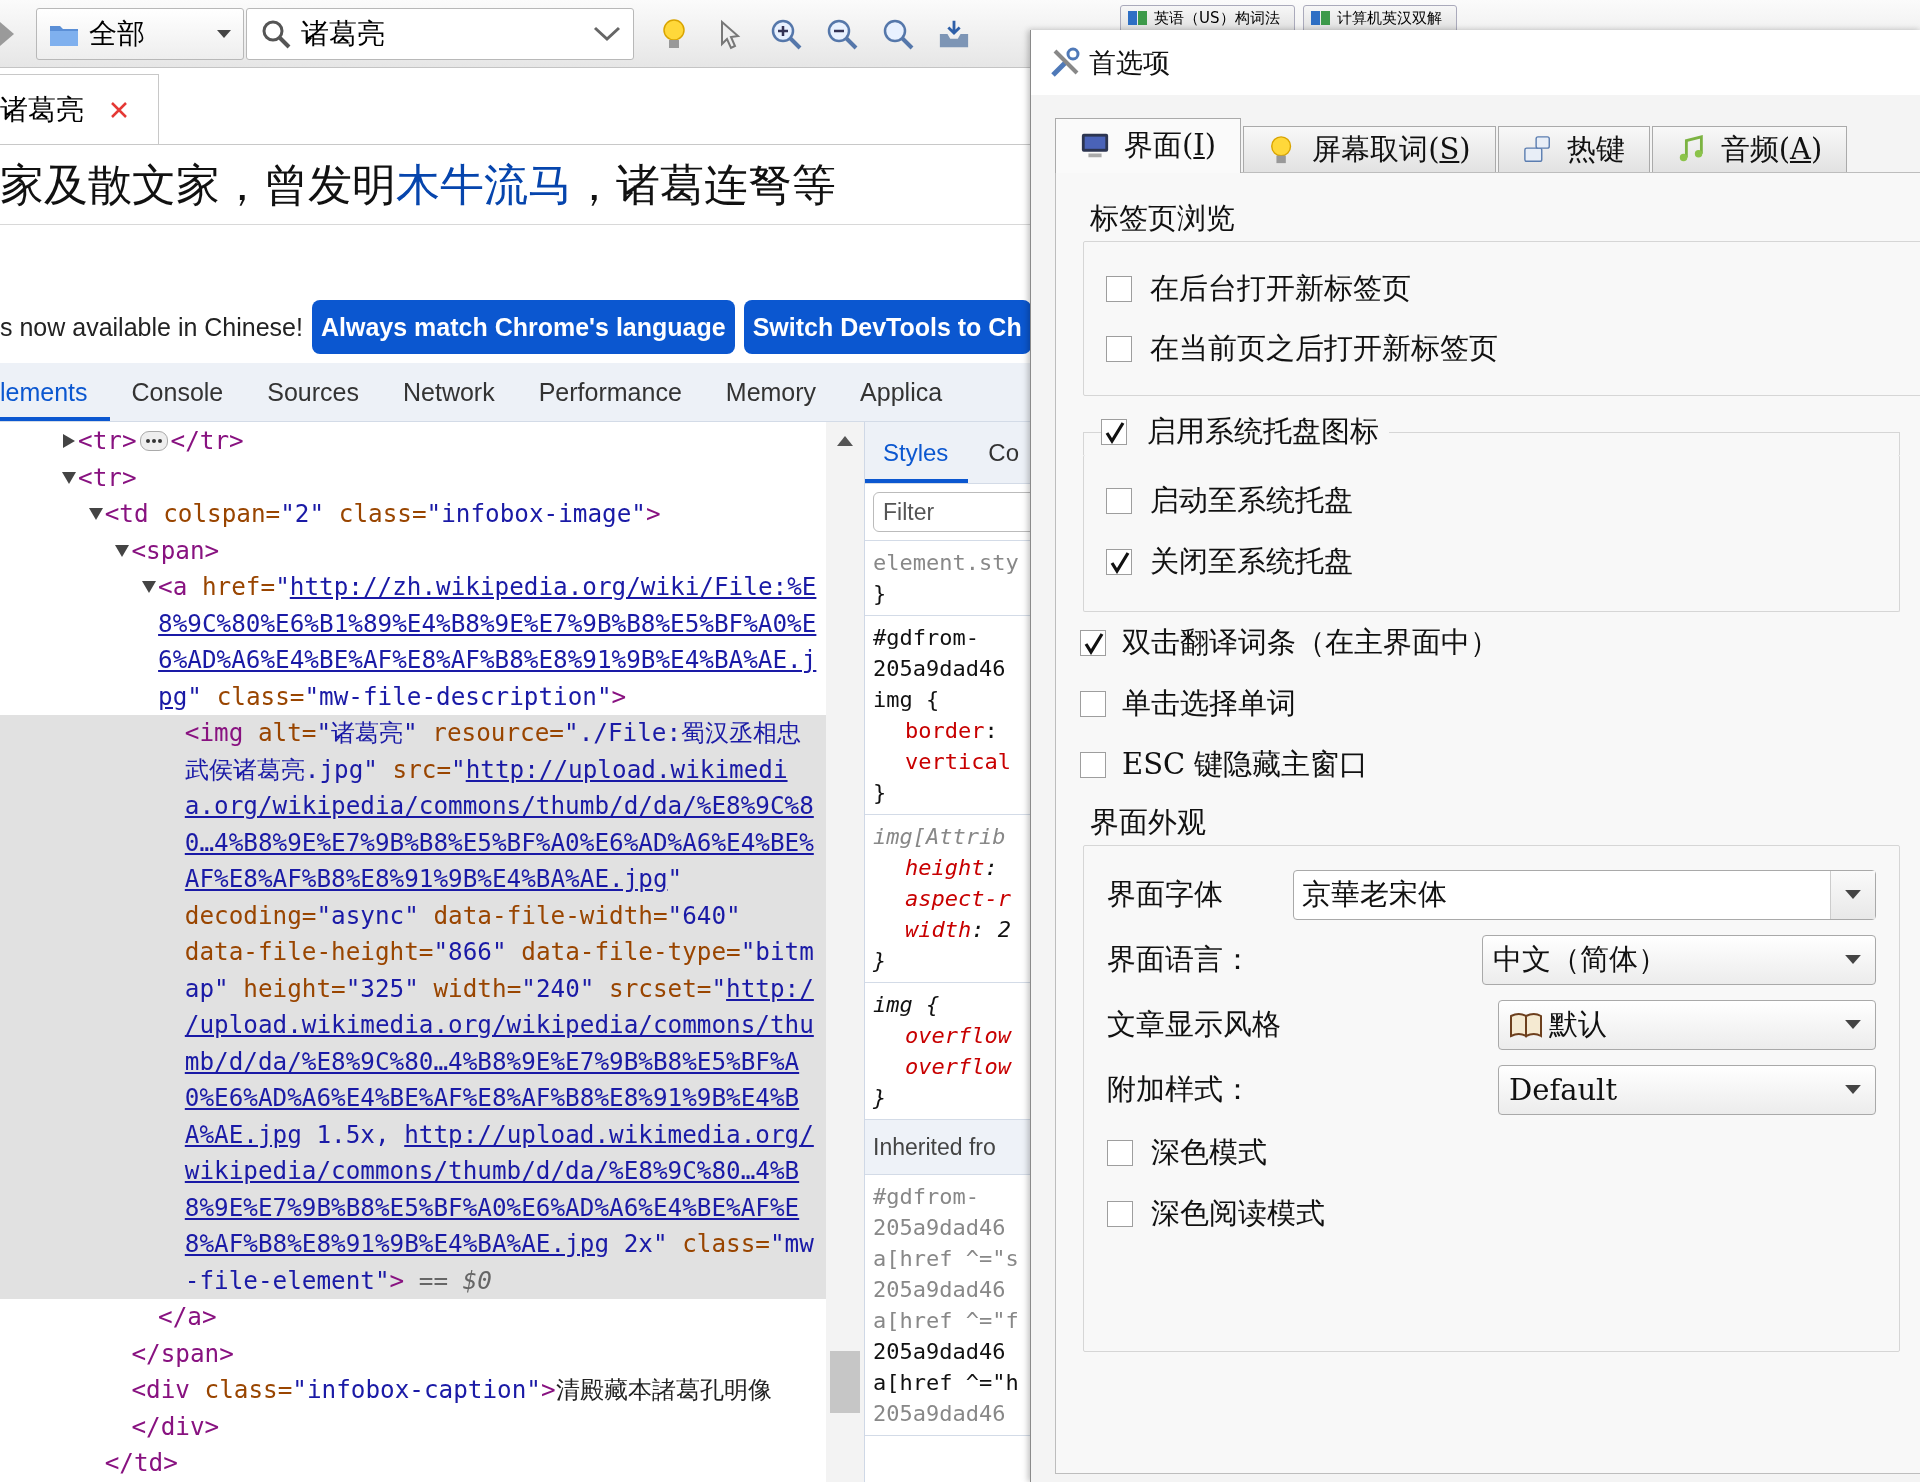 The width and height of the screenshot is (1920, 1482). What do you see at coordinates (177, 392) in the screenshot?
I see `devtools-tab: Console` at bounding box center [177, 392].